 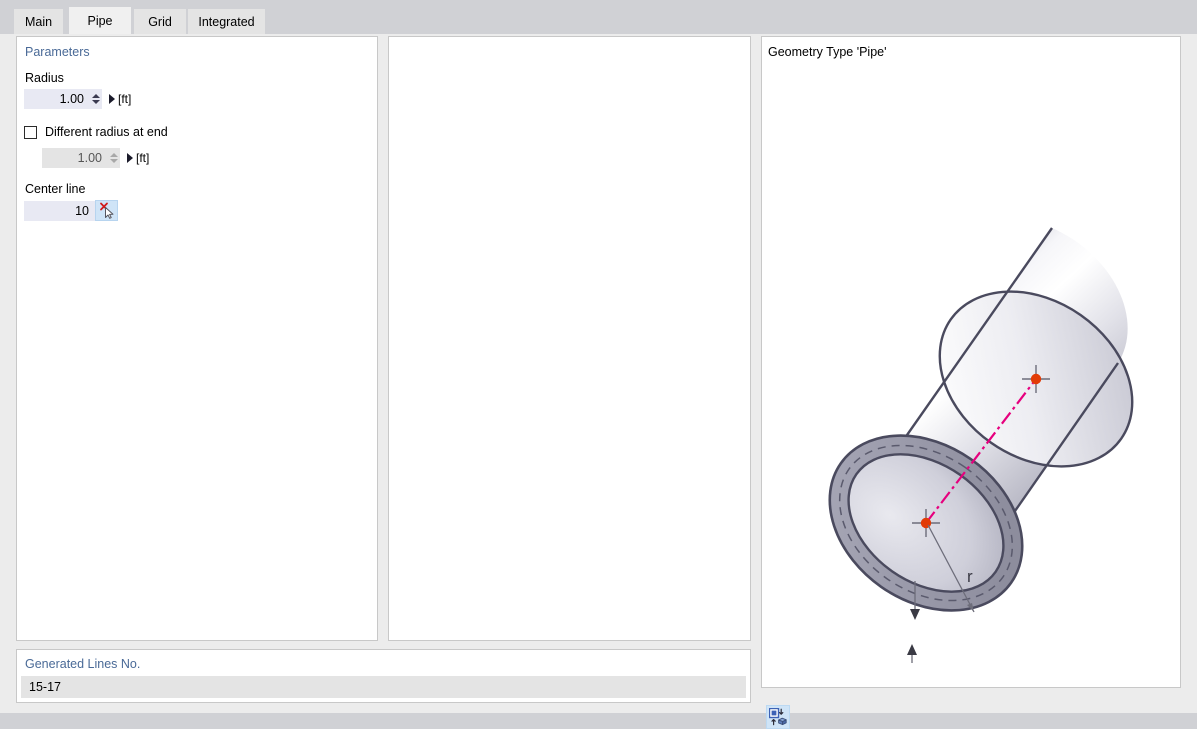 What do you see at coordinates (125, 99) in the screenshot?
I see `radius-unit: [ft]` at bounding box center [125, 99].